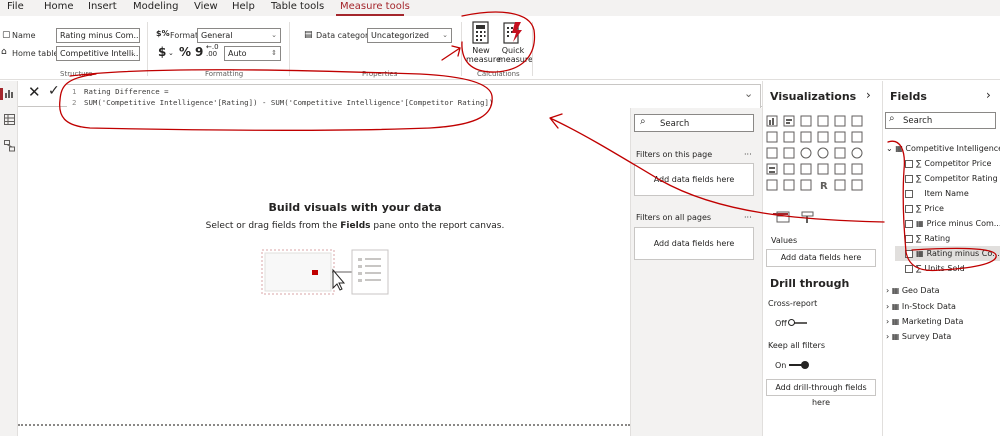 This screenshot has height=436, width=1000. I want to click on tab-home: Home, so click(59, 6).